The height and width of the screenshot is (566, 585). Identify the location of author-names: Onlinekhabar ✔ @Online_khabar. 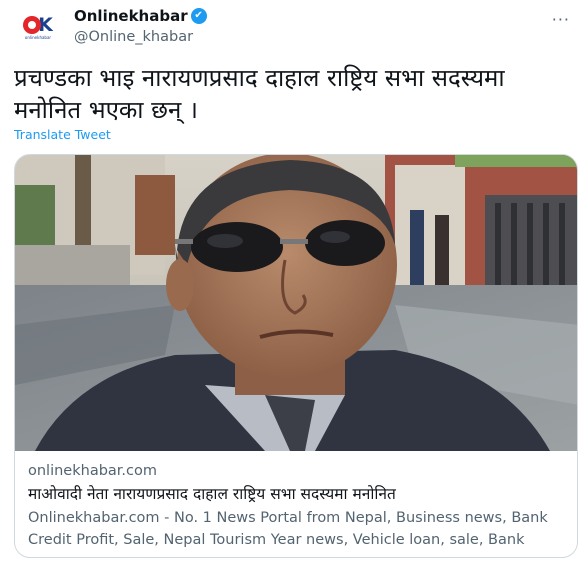
(140, 27).